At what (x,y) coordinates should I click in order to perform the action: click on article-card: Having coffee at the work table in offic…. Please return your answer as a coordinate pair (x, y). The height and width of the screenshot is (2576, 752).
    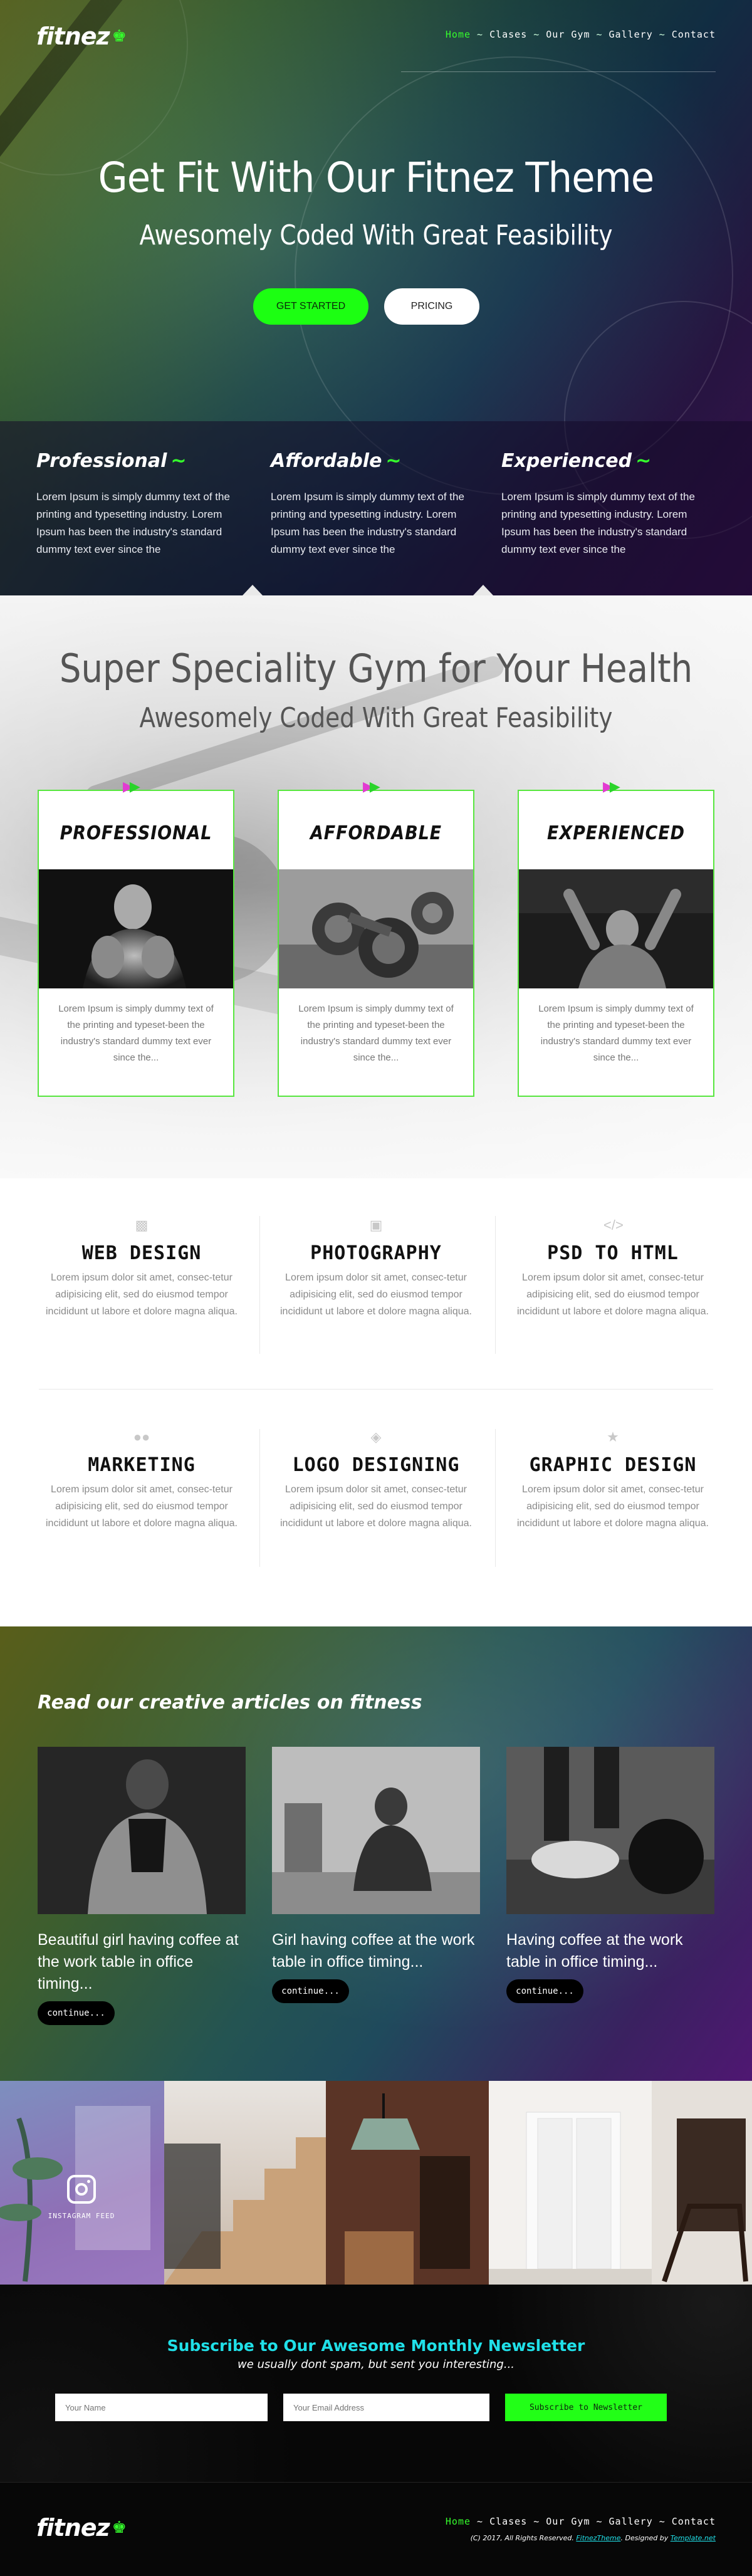
    Looking at the image, I should click on (610, 1875).